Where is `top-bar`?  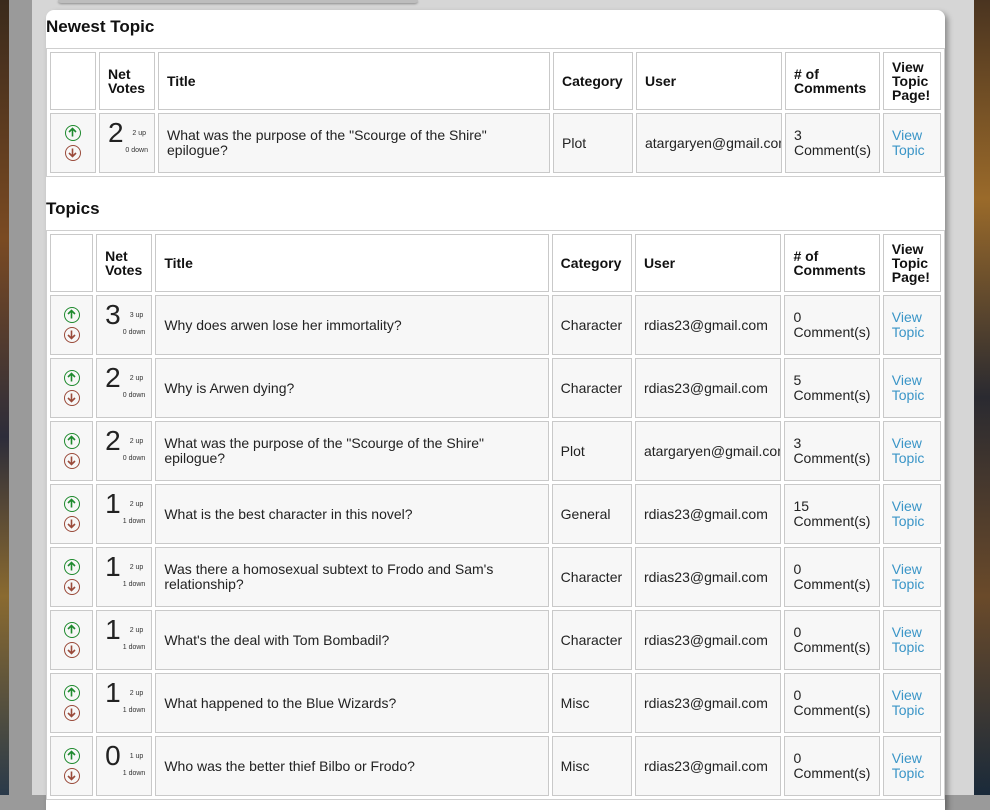 top-bar is located at coordinates (238, 1).